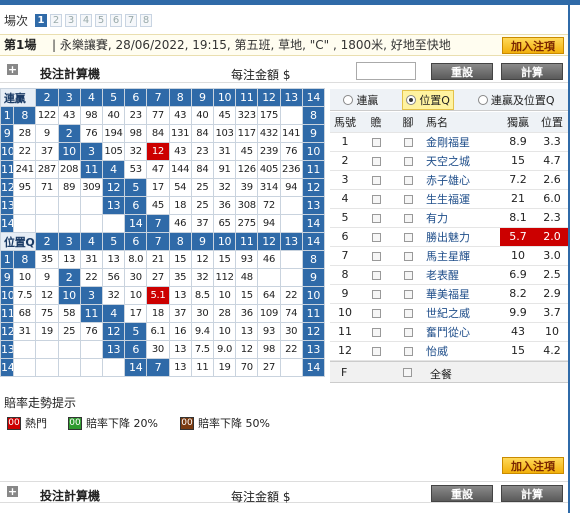 Image resolution: width=580 pixels, height=513 pixels. What do you see at coordinates (462, 294) in the screenshot?
I see `horse-name-link: 華美福星` at bounding box center [462, 294].